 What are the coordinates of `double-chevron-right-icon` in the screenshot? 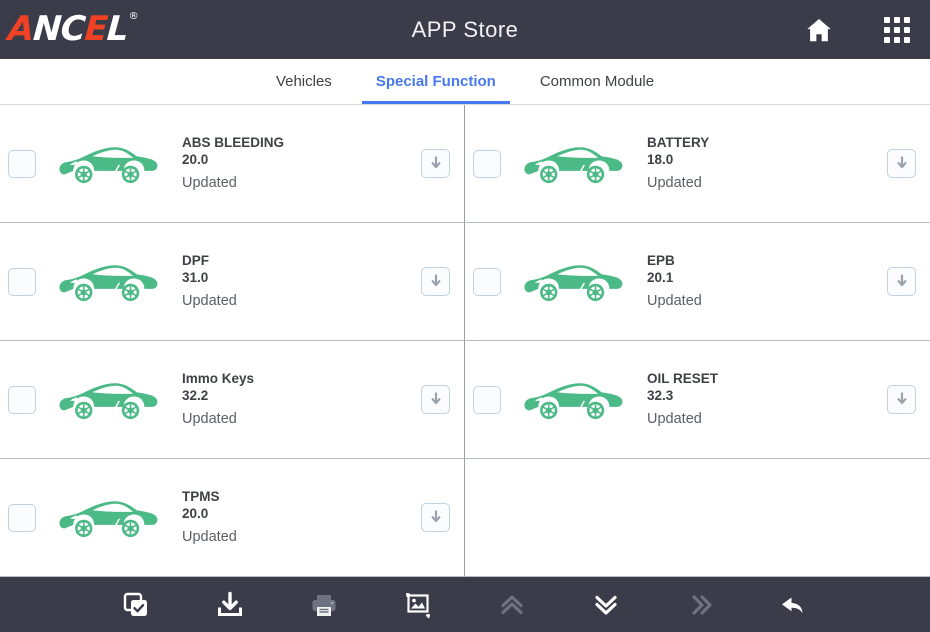 It's located at (700, 604).